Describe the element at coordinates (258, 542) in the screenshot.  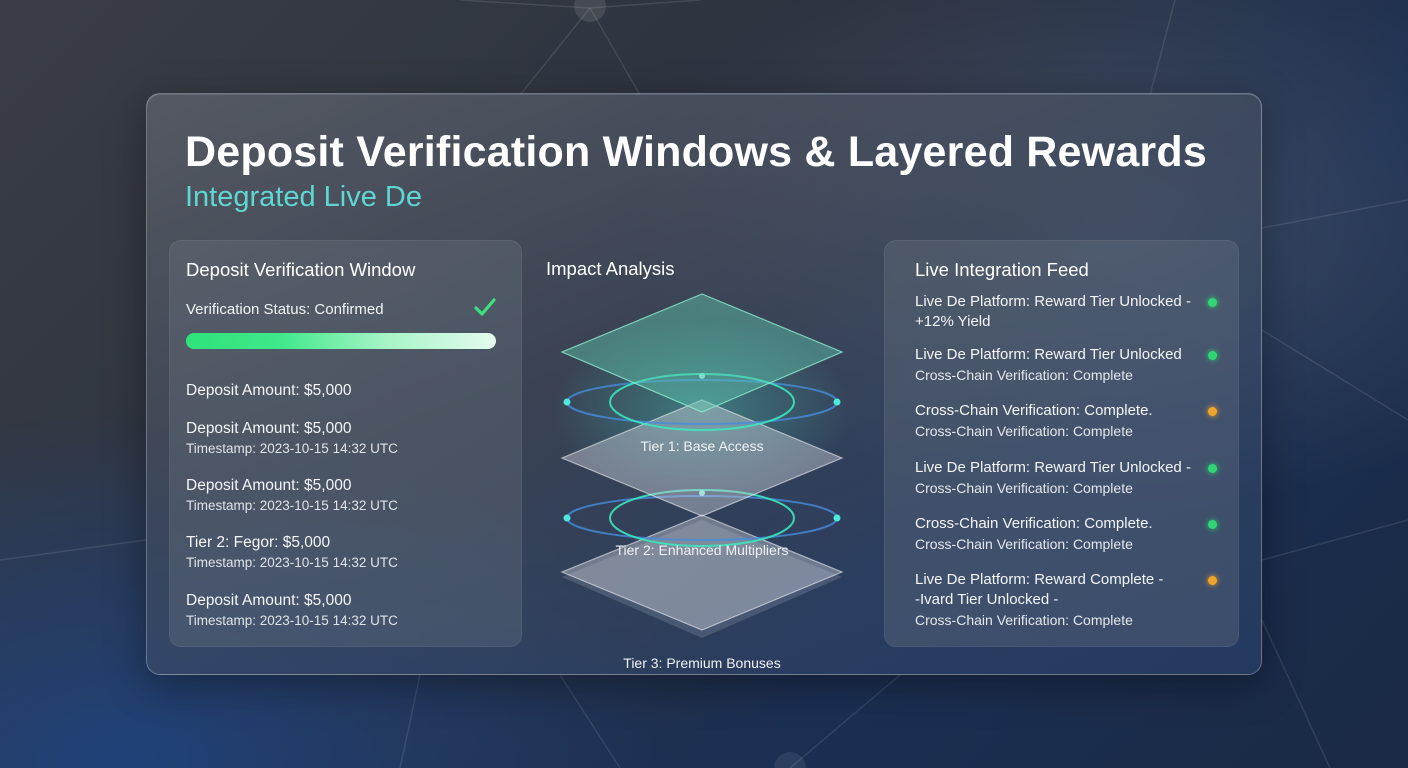
I see `deposit-amount: Tier 2: Fegor: $5,000` at that location.